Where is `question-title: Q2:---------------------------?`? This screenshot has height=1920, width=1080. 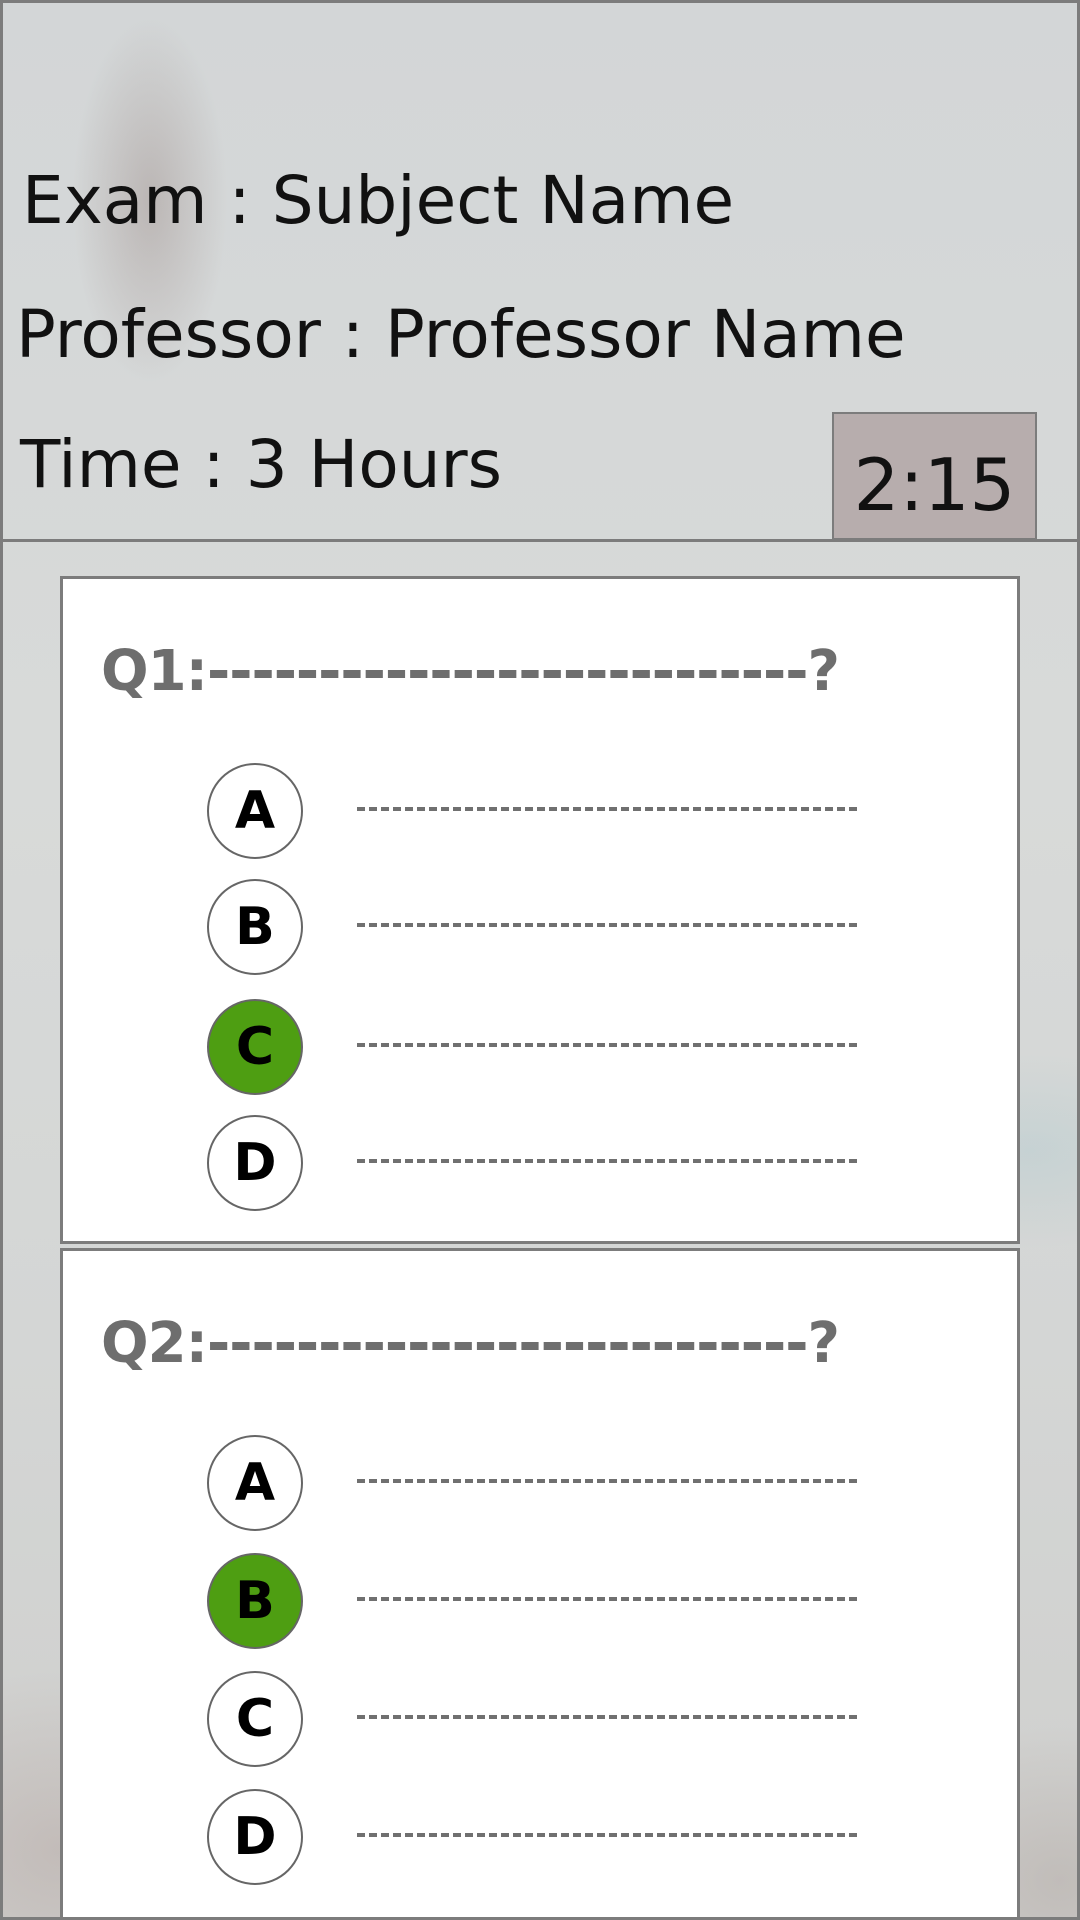
question-title: Q2:---------------------------? is located at coordinates (470, 1343).